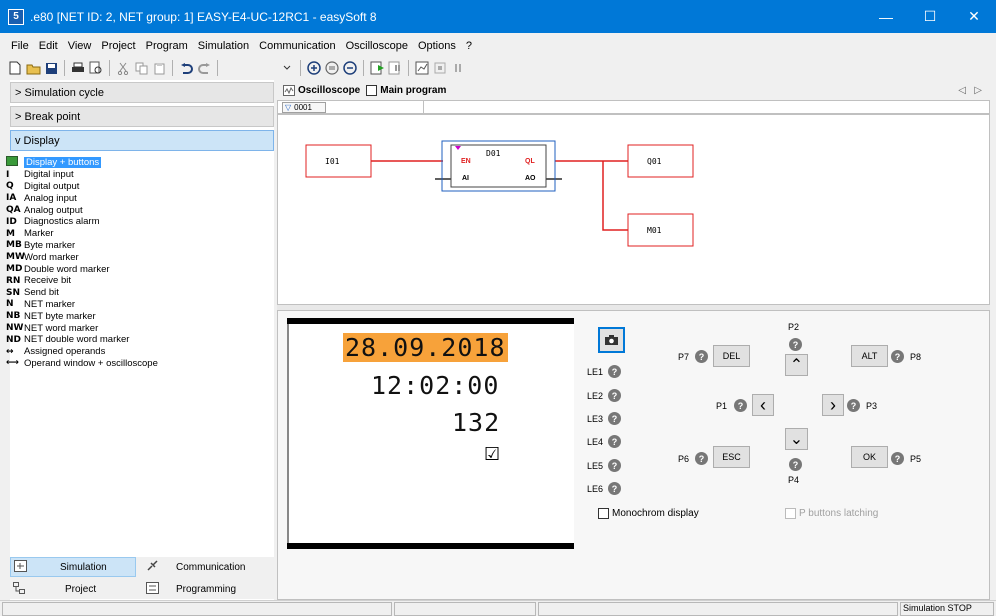 The image size is (996, 616). I want to click on nav-project: Project, so click(73, 589).